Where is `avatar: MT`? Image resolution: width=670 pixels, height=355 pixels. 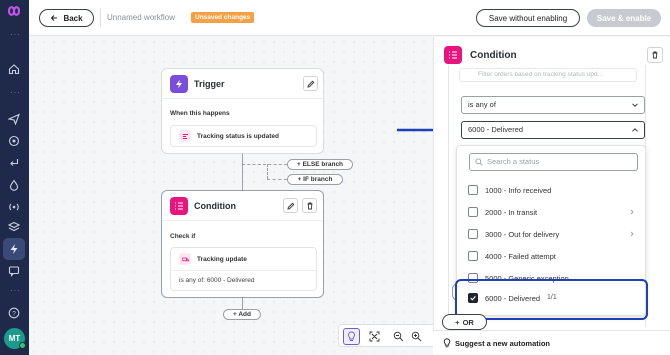
avatar: MT is located at coordinates (15, 338).